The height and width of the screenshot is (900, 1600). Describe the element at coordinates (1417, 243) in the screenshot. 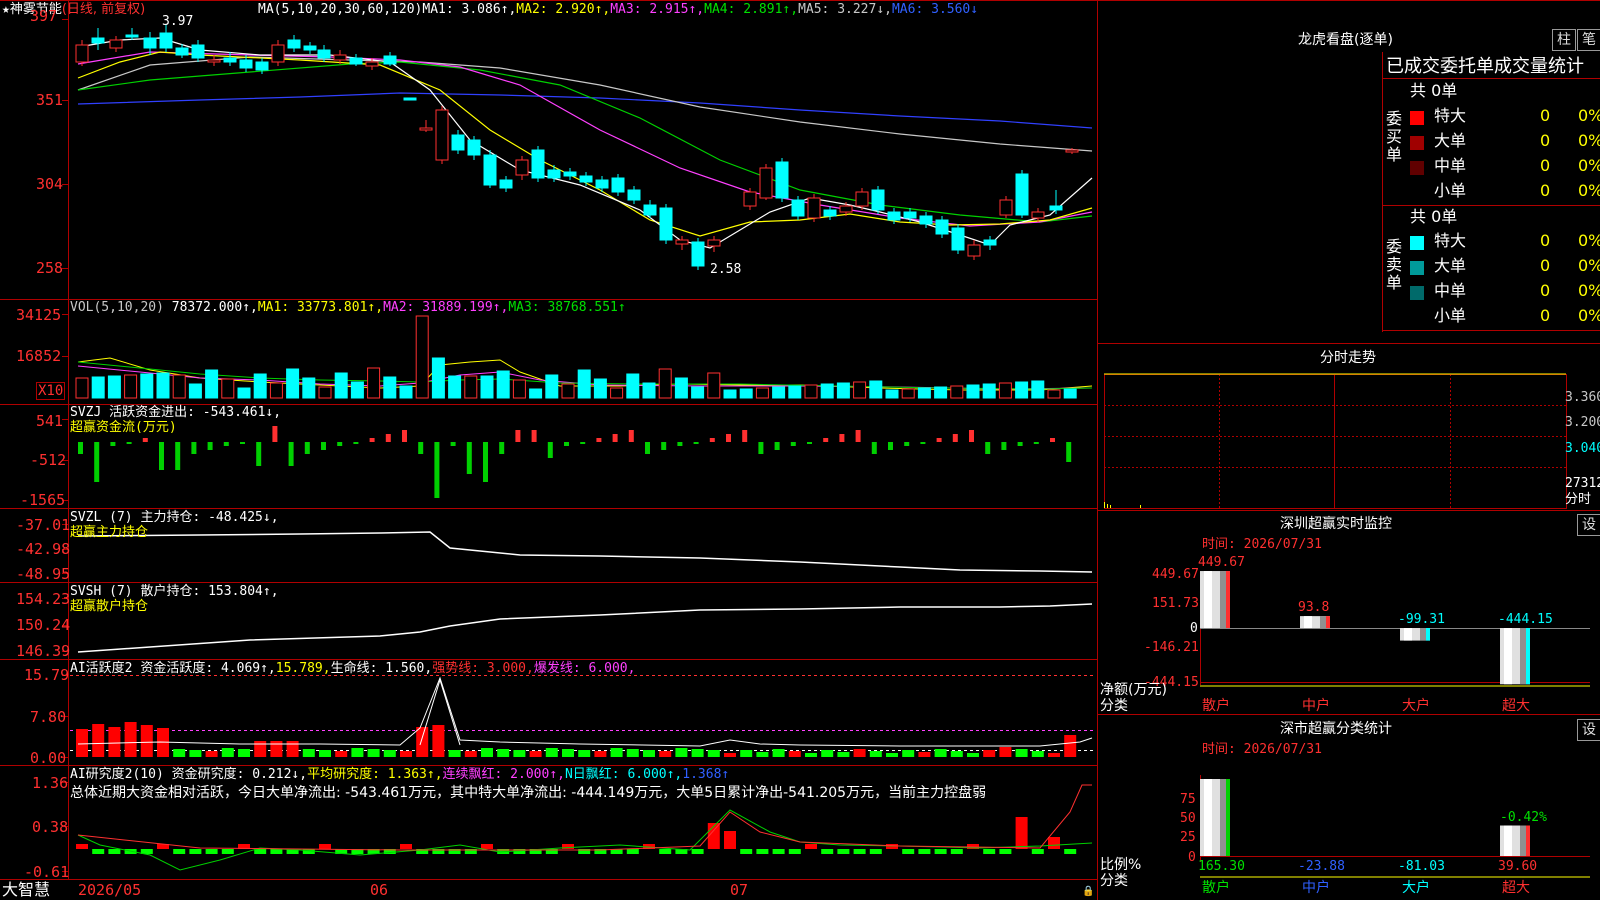

I see `order-swatch` at that location.